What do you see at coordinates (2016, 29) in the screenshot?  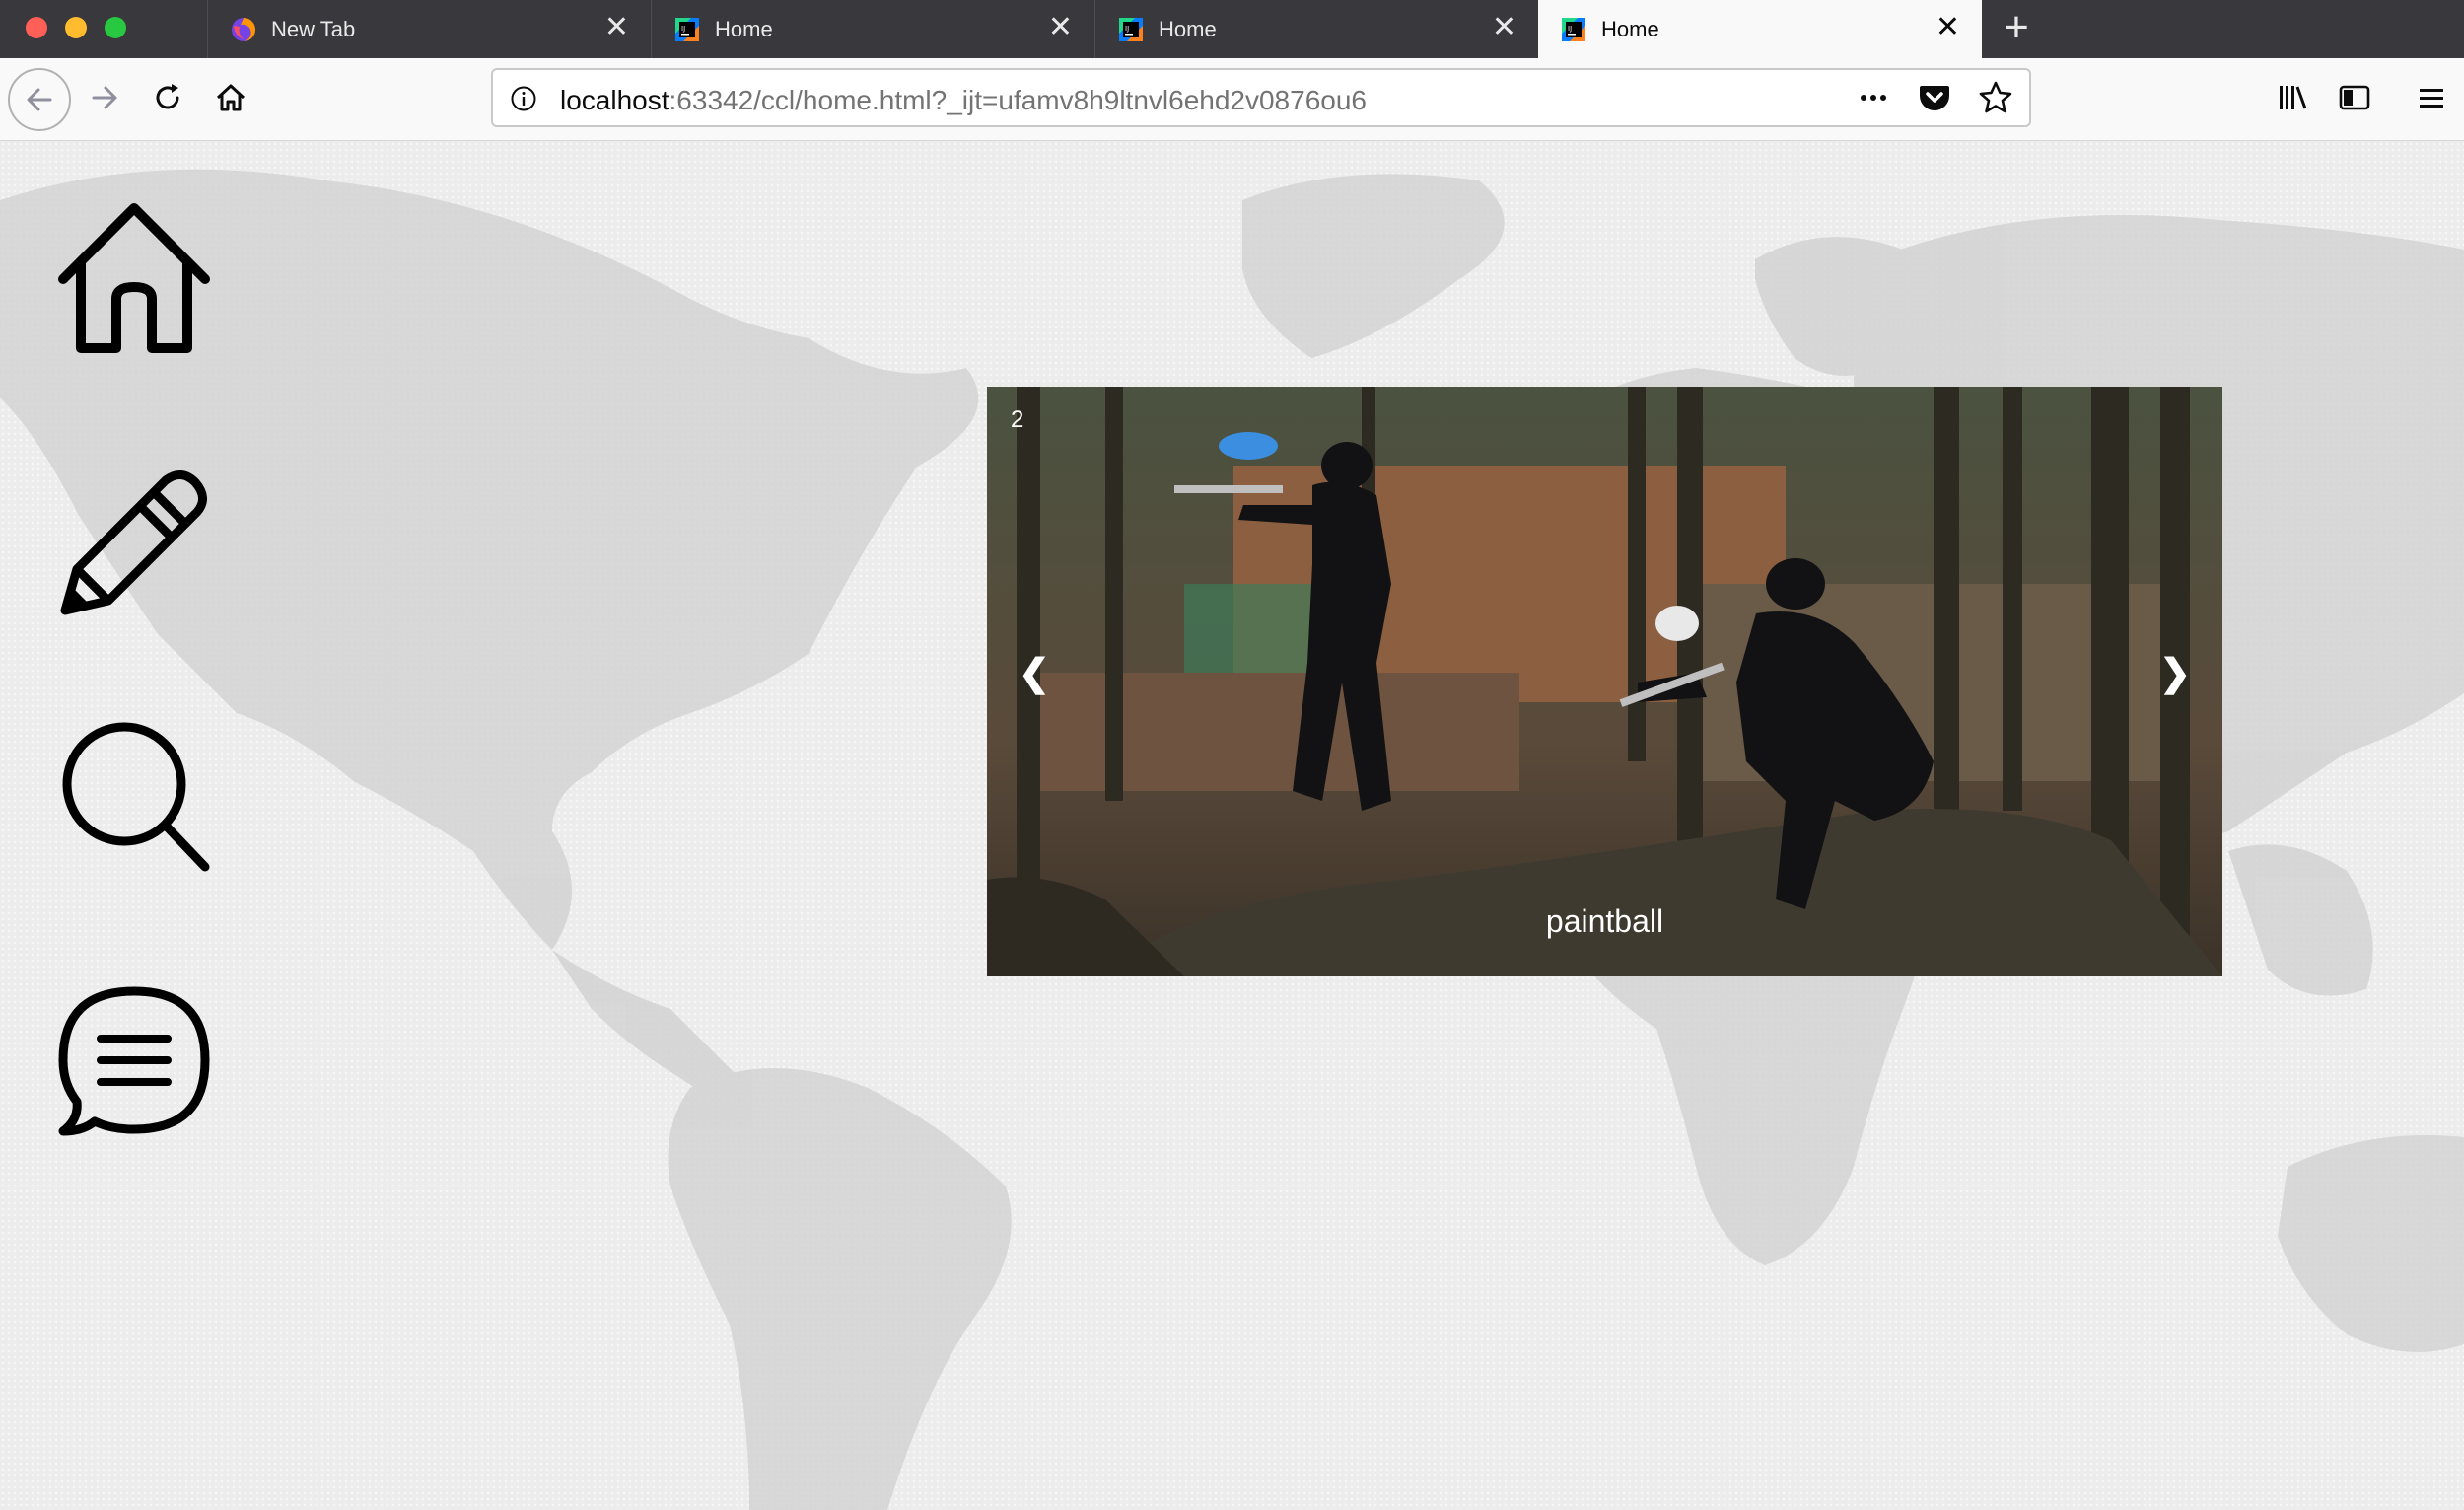 I see `new-tab-button: +` at bounding box center [2016, 29].